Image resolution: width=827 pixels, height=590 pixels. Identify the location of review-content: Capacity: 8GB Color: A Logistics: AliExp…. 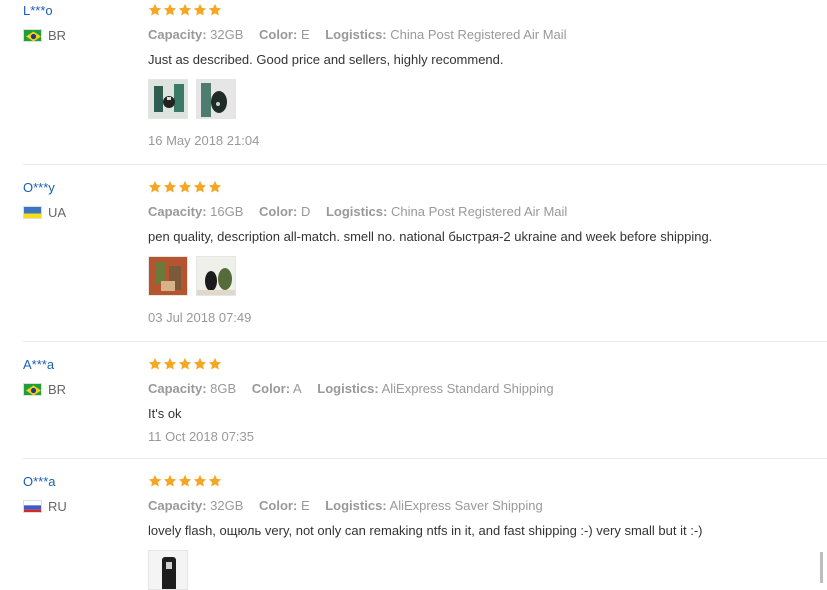
(487, 401).